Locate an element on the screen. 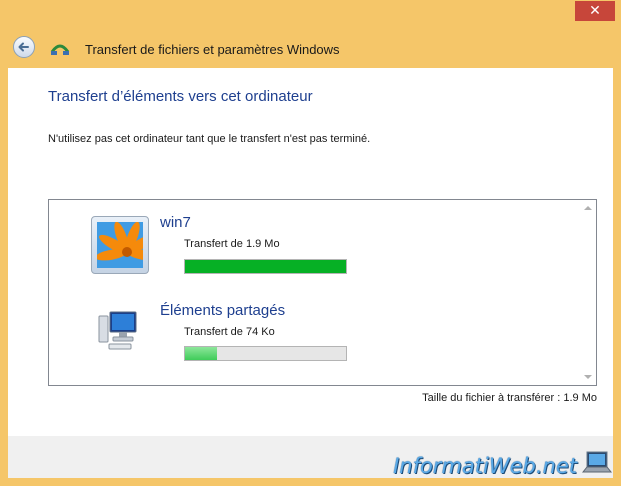 The image size is (621, 486). transfer-app-icon is located at coordinates (60, 49).